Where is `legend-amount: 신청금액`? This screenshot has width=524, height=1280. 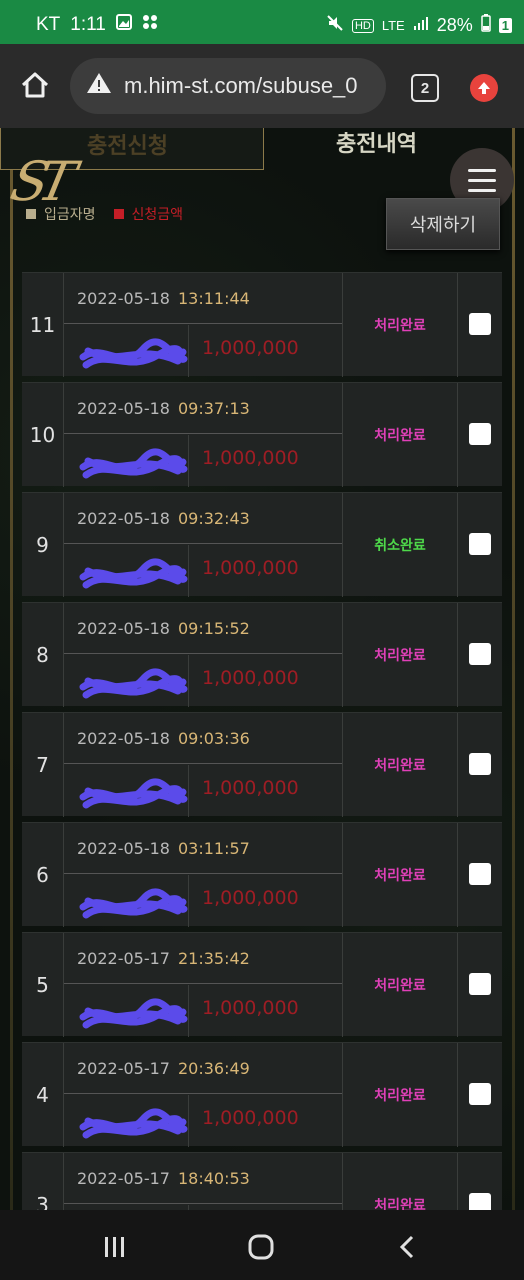
legend-amount: 신청금액 is located at coordinates (157, 215).